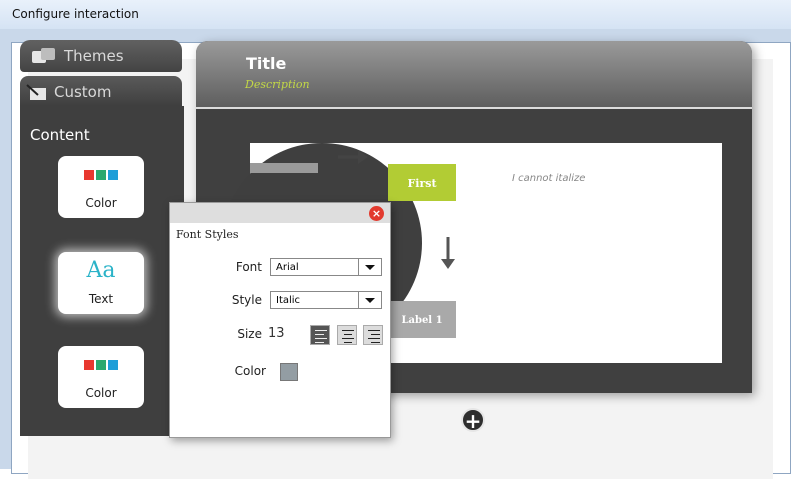 This screenshot has width=791, height=479. I want to click on stage-header: Title Description, so click(474, 75).